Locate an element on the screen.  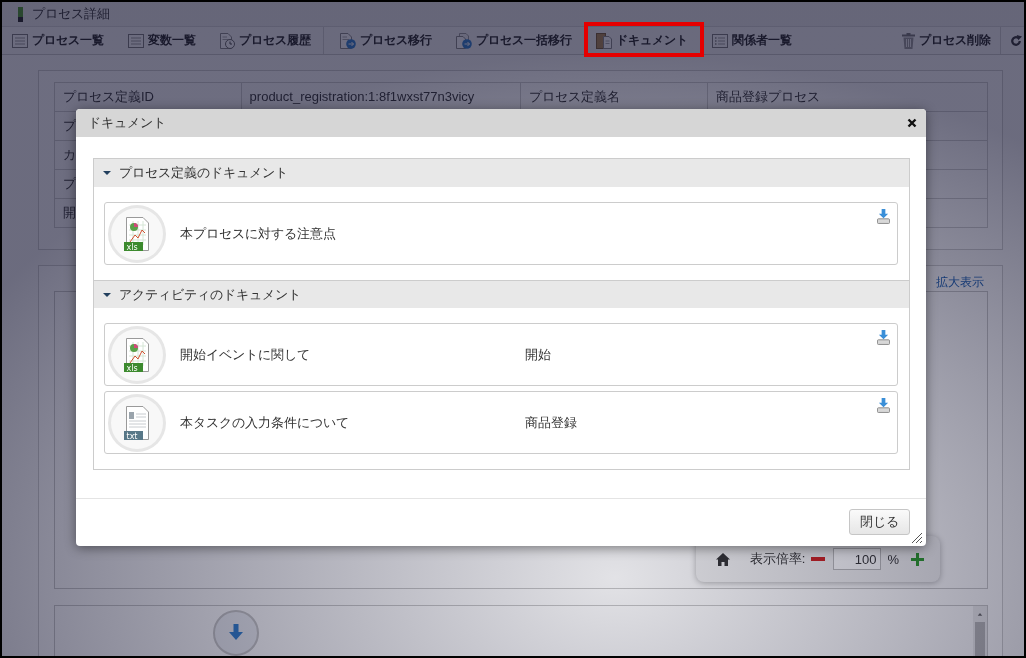
close-dialog-button: 閉じる is located at coordinates (879, 522).